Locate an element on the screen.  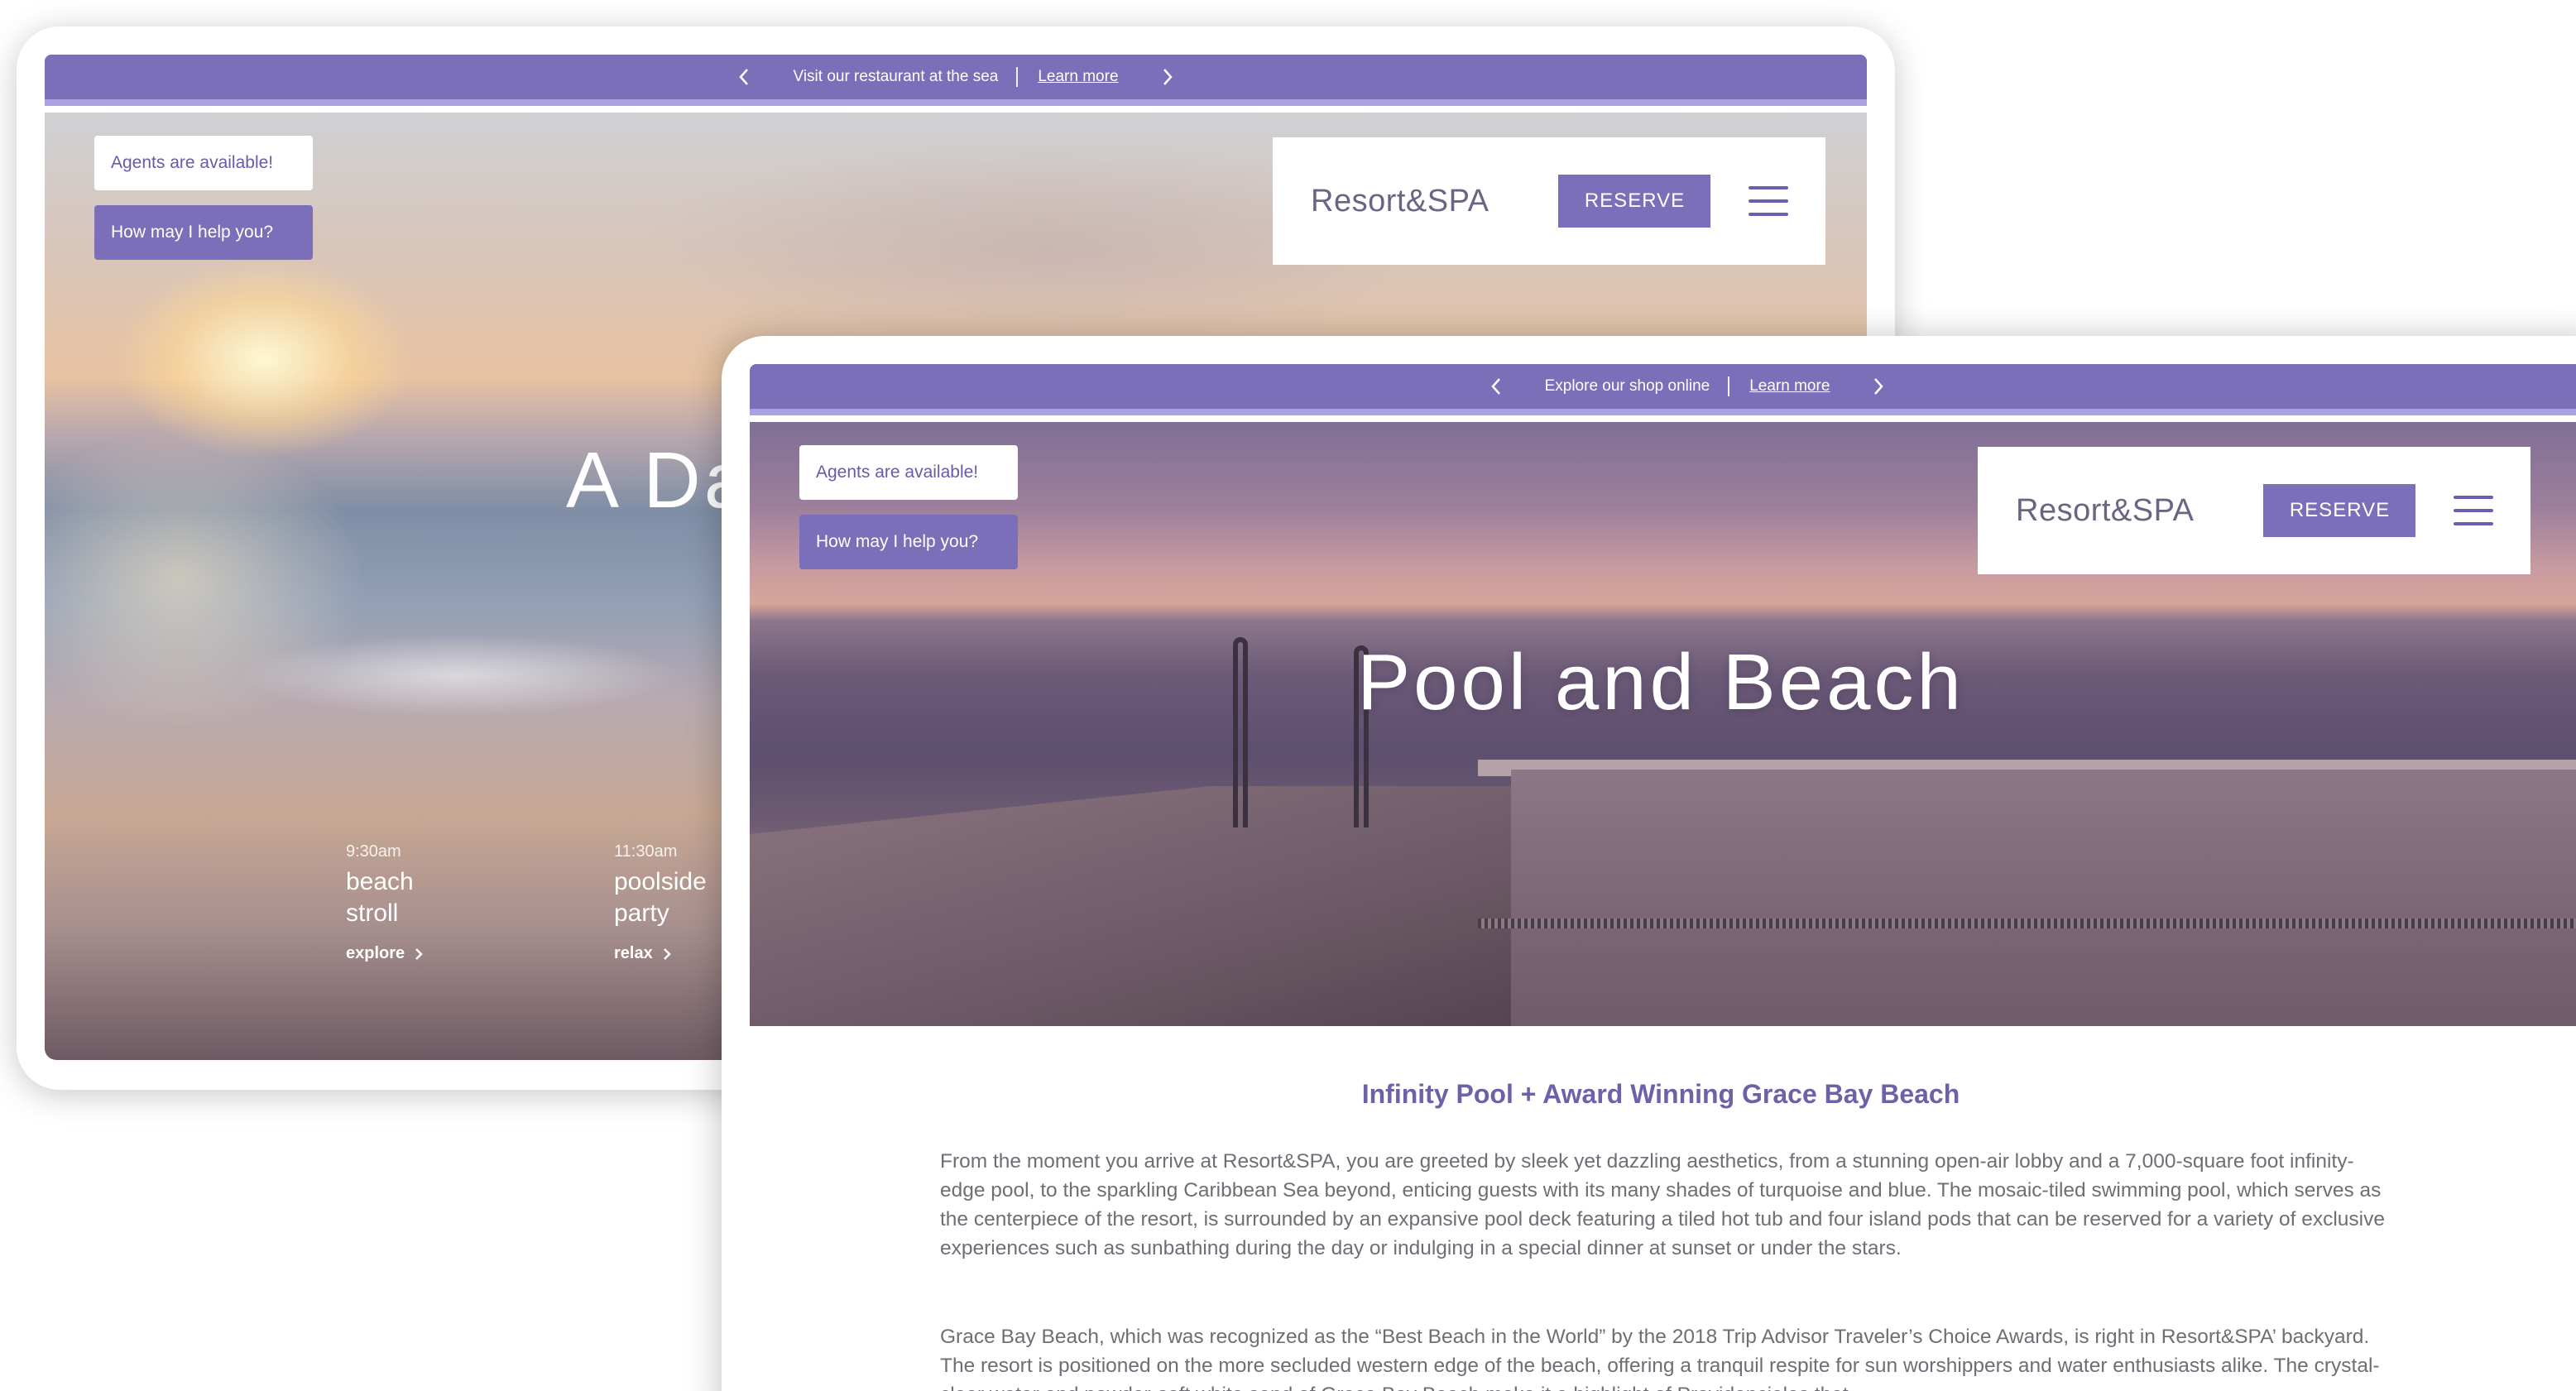
activity-line: party is located at coordinates (642, 913).